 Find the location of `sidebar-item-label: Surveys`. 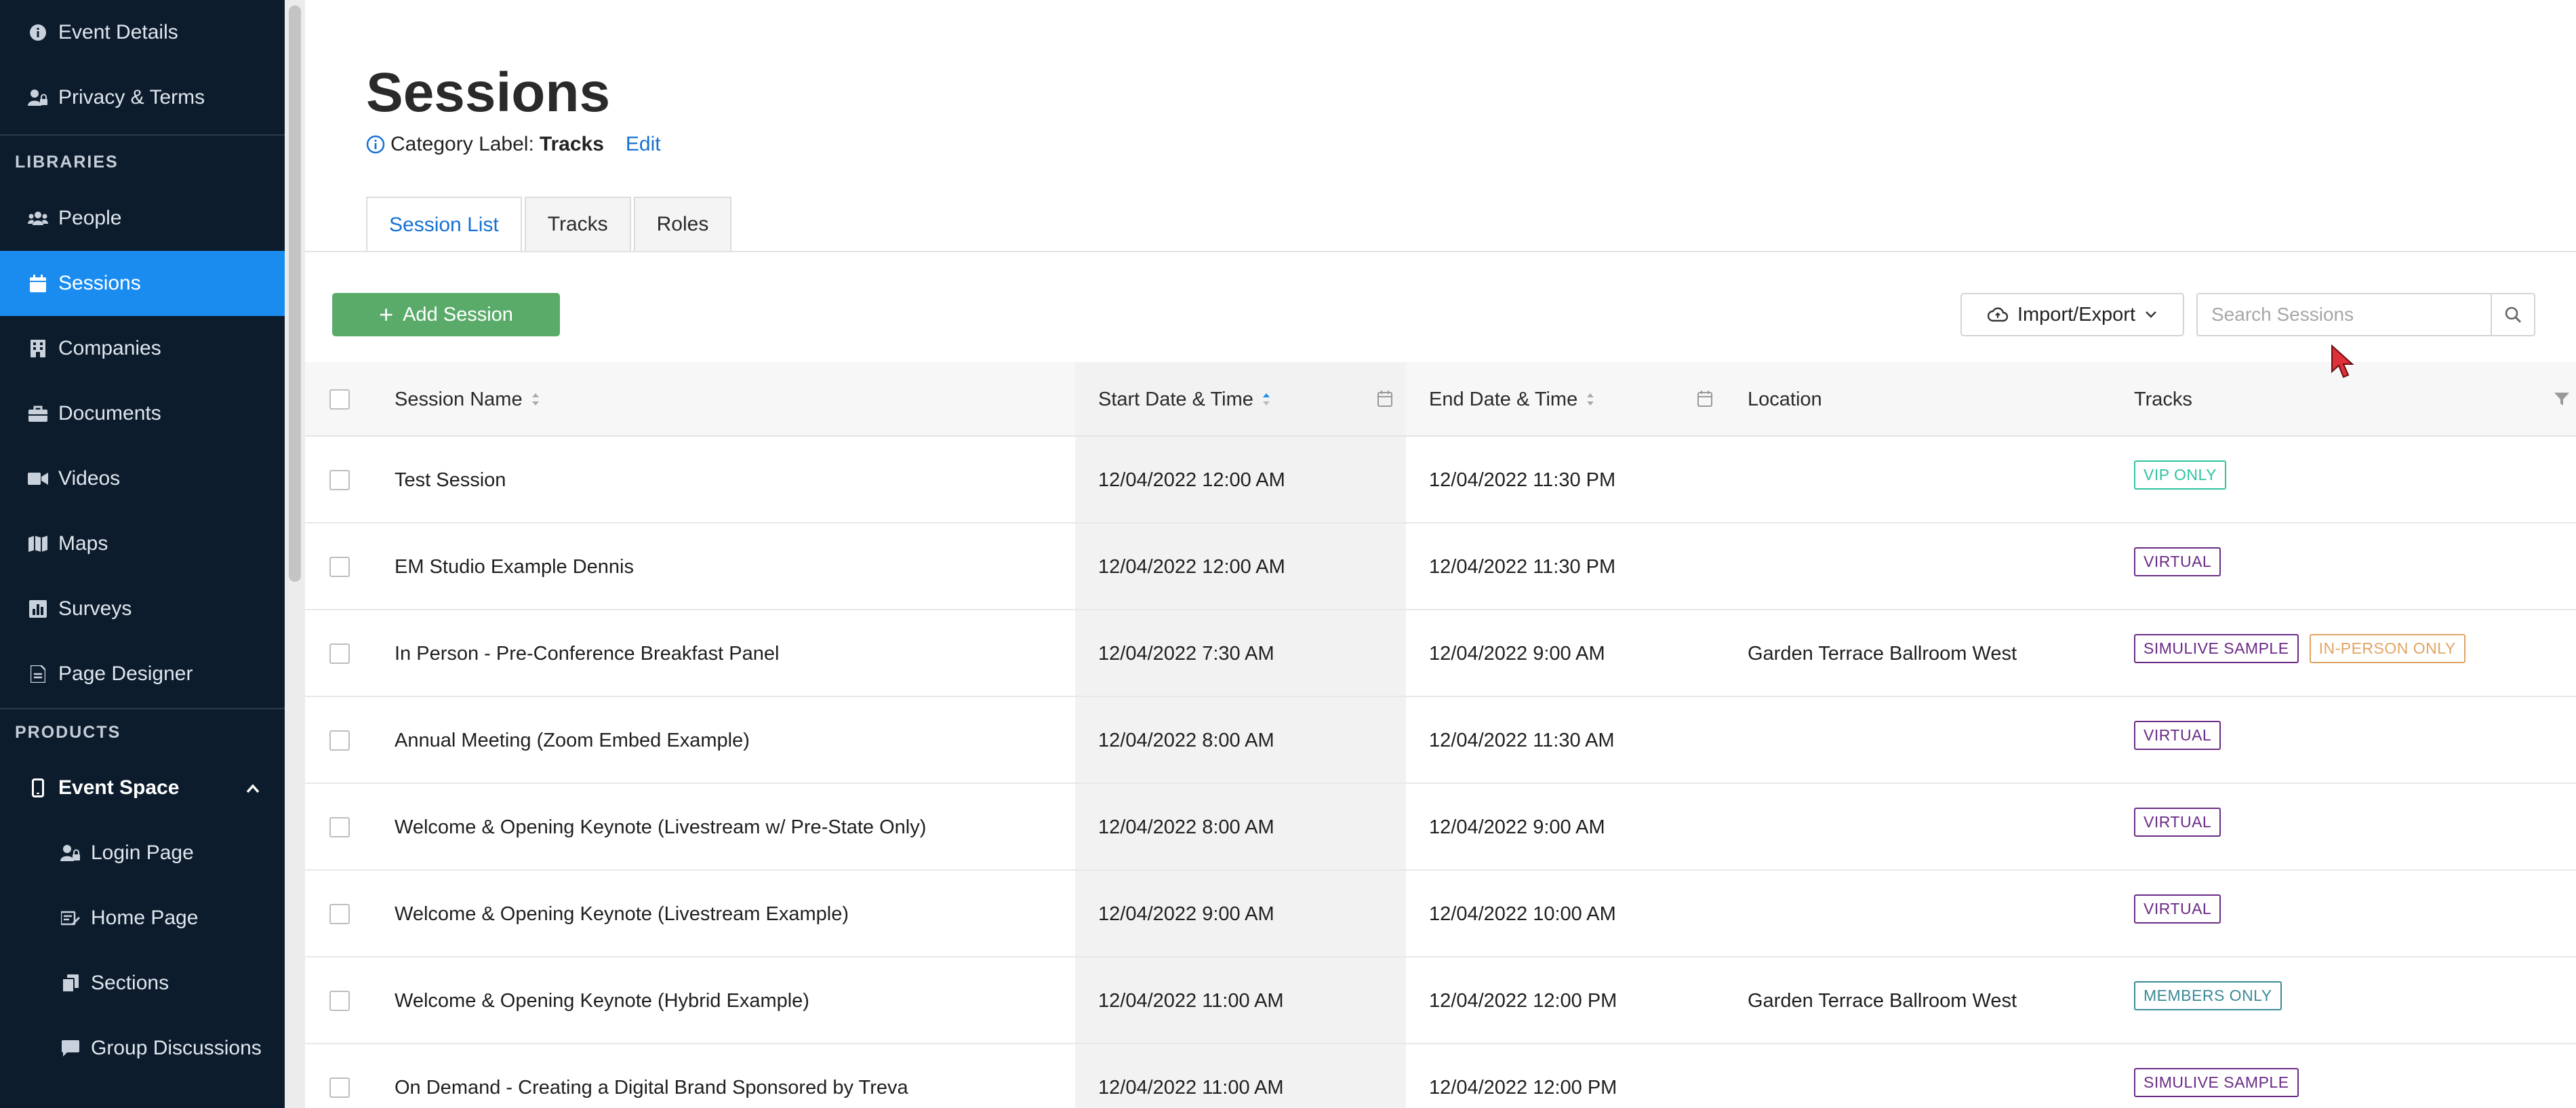

sidebar-item-label: Surveys is located at coordinates (95, 609).